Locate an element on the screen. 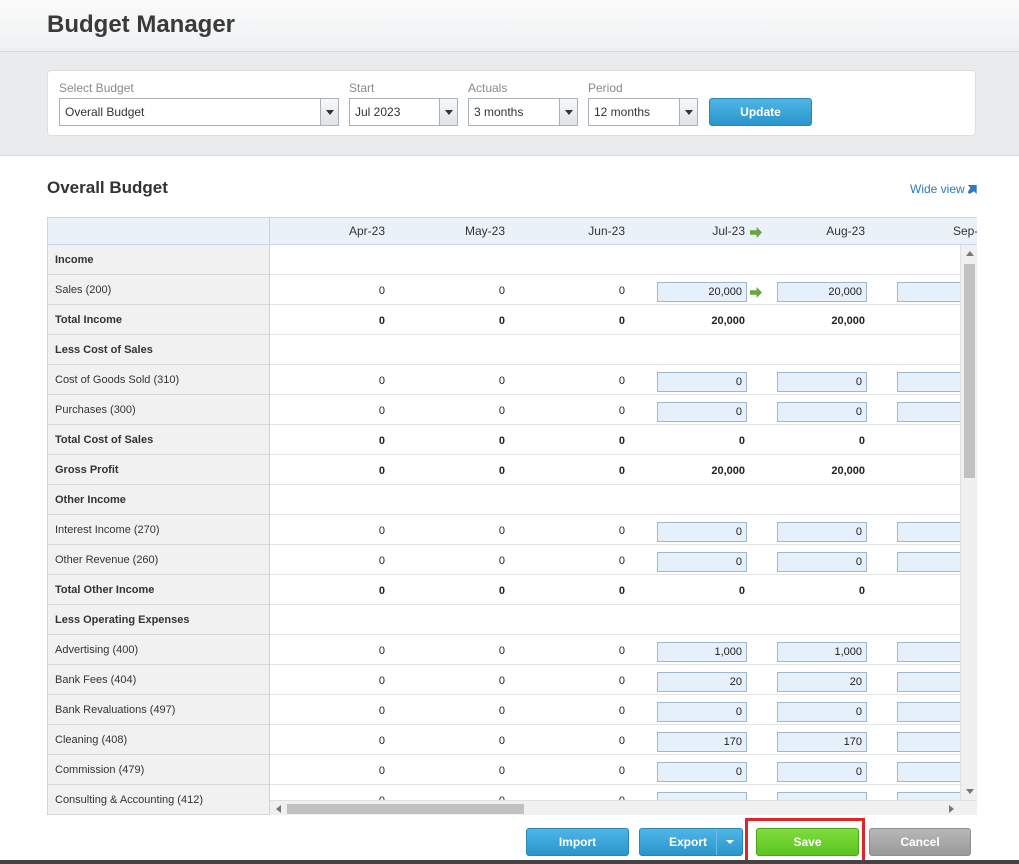 The width and height of the screenshot is (1019, 864). export-menu-chevron-icon is located at coordinates (729, 842).